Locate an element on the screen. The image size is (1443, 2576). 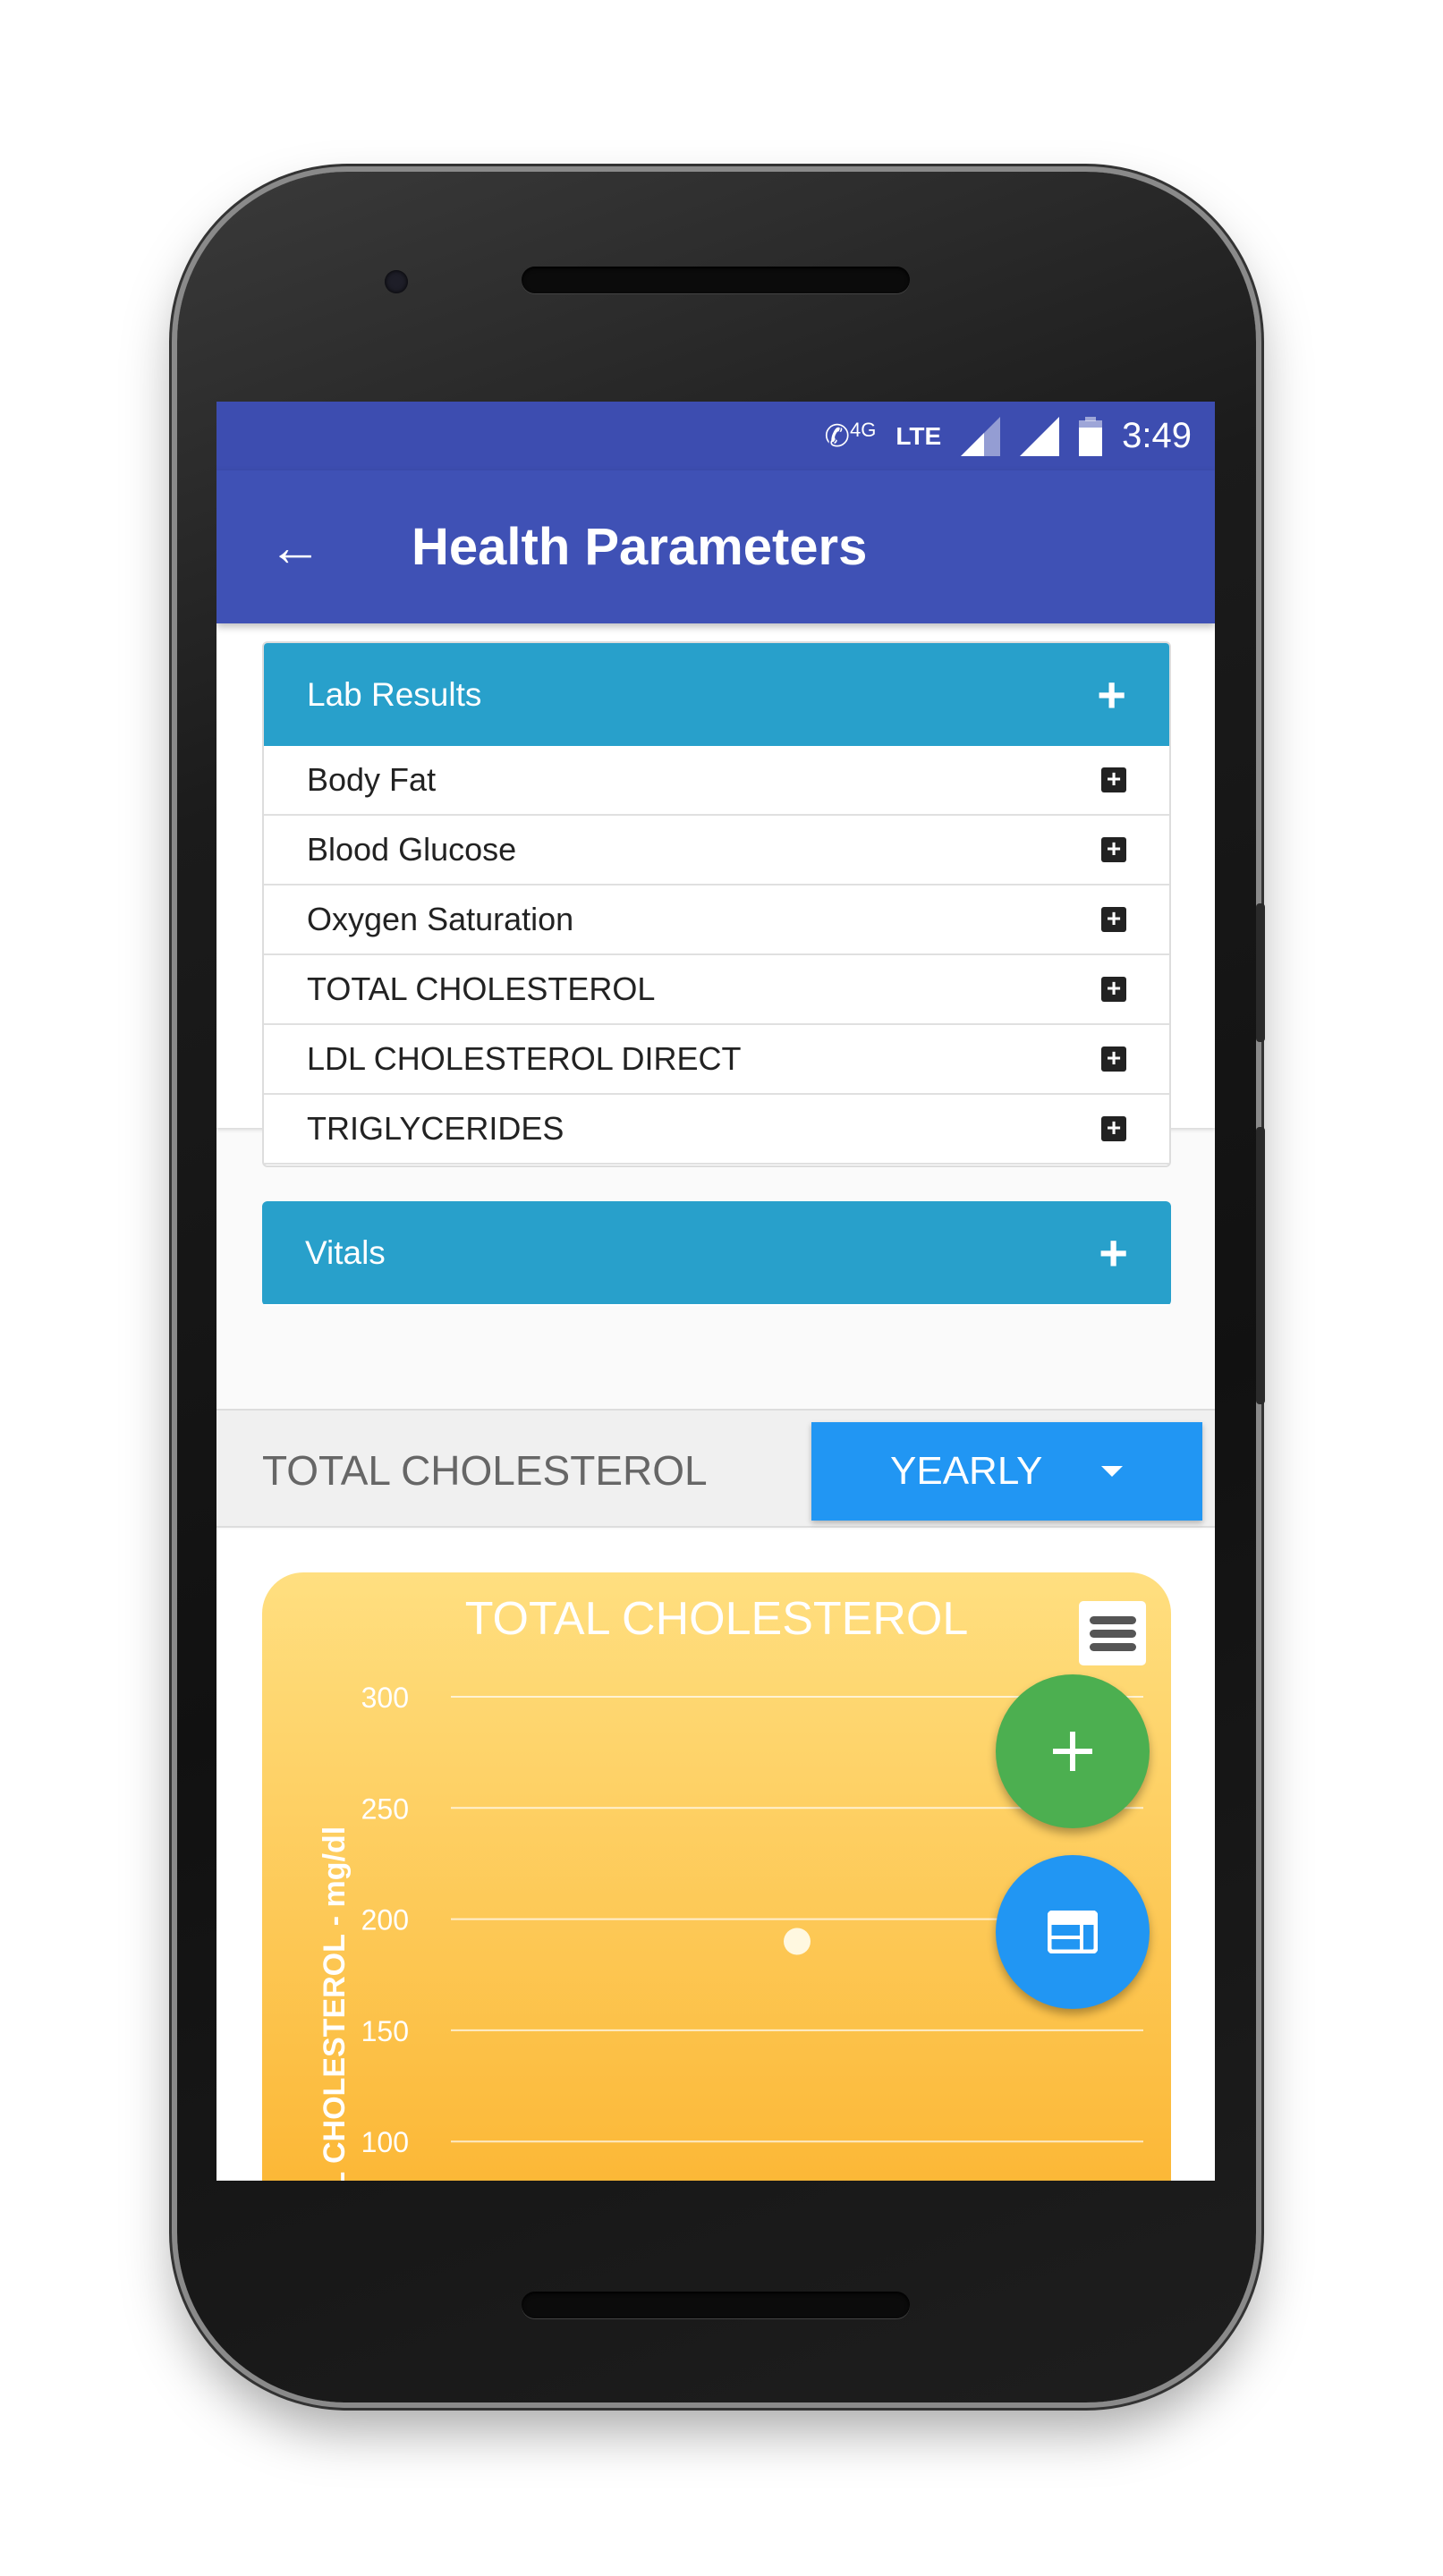
item-label: LDL CHOLESTEROL DIRECT is located at coordinates (525, 1058).